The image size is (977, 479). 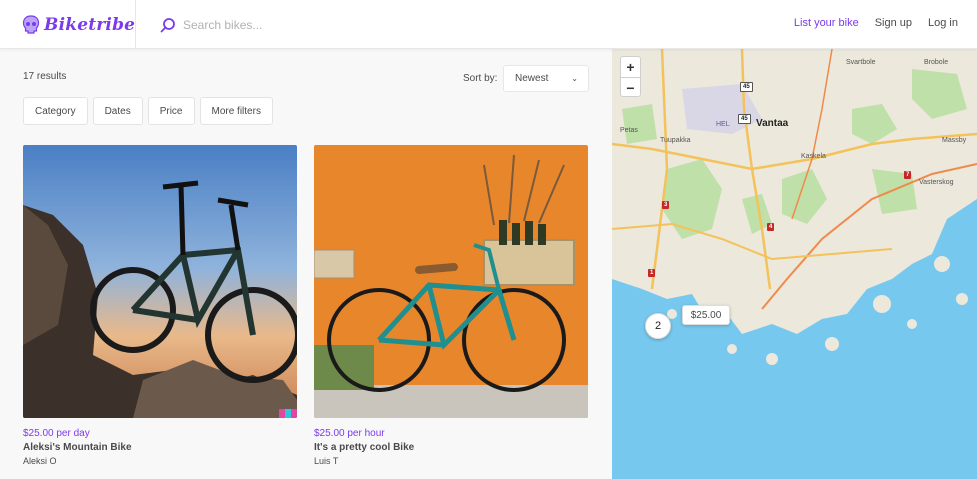 I want to click on map-label-vasterskog: Vasterskog, so click(x=936, y=182).